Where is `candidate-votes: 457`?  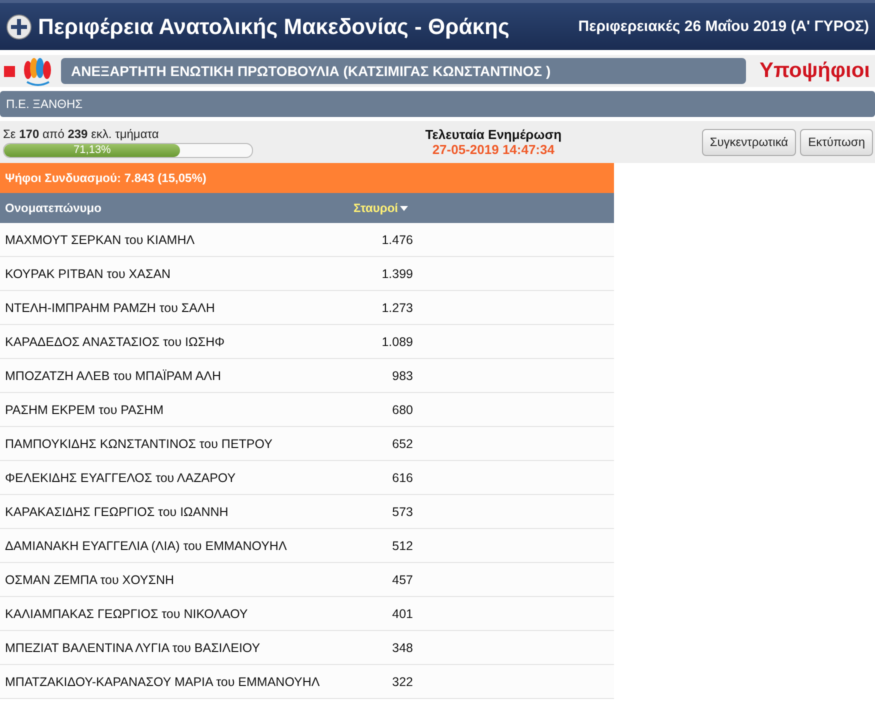
candidate-votes: 457 is located at coordinates (402, 579).